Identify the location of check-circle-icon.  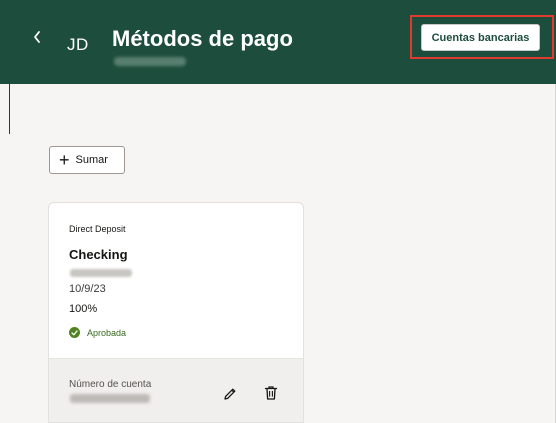
(74, 332).